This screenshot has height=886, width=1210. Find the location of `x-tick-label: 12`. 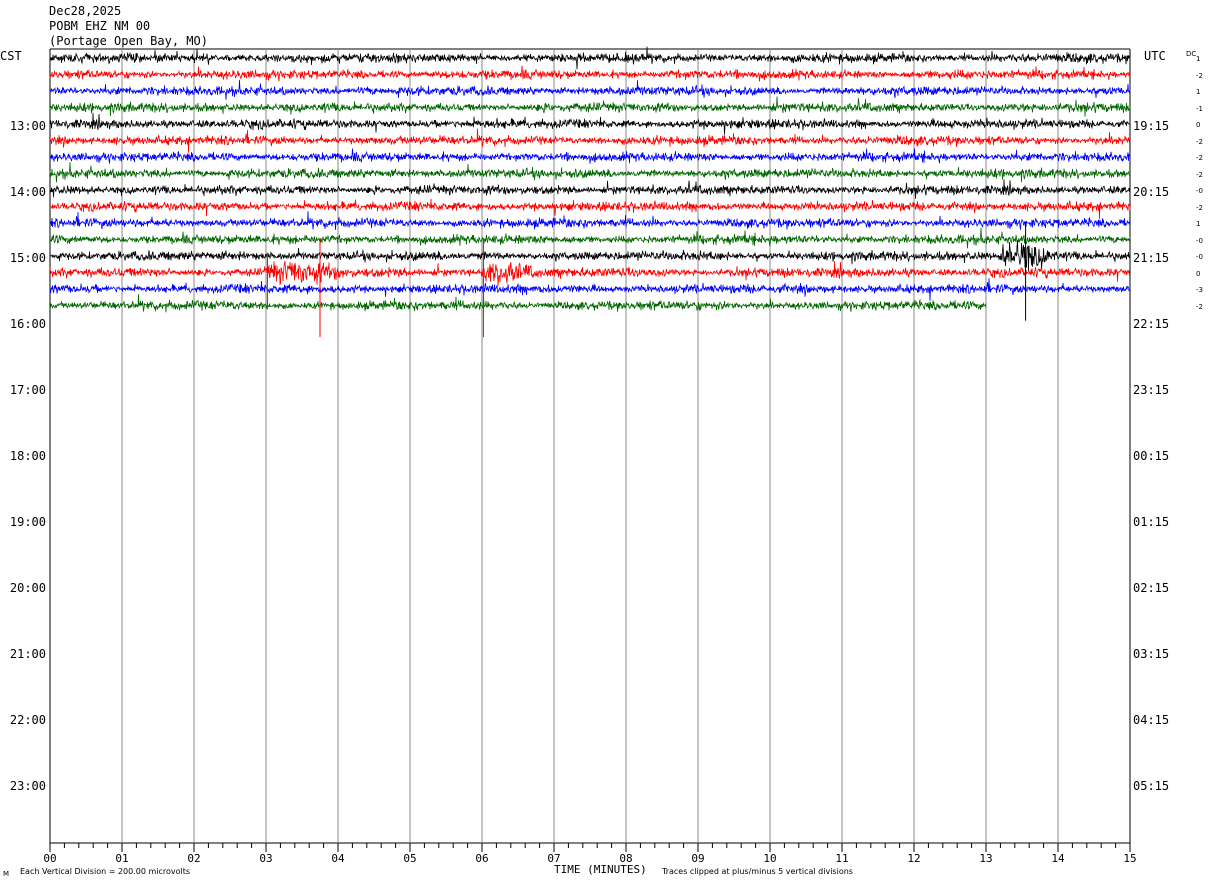

x-tick-label: 12 is located at coordinates (914, 858).